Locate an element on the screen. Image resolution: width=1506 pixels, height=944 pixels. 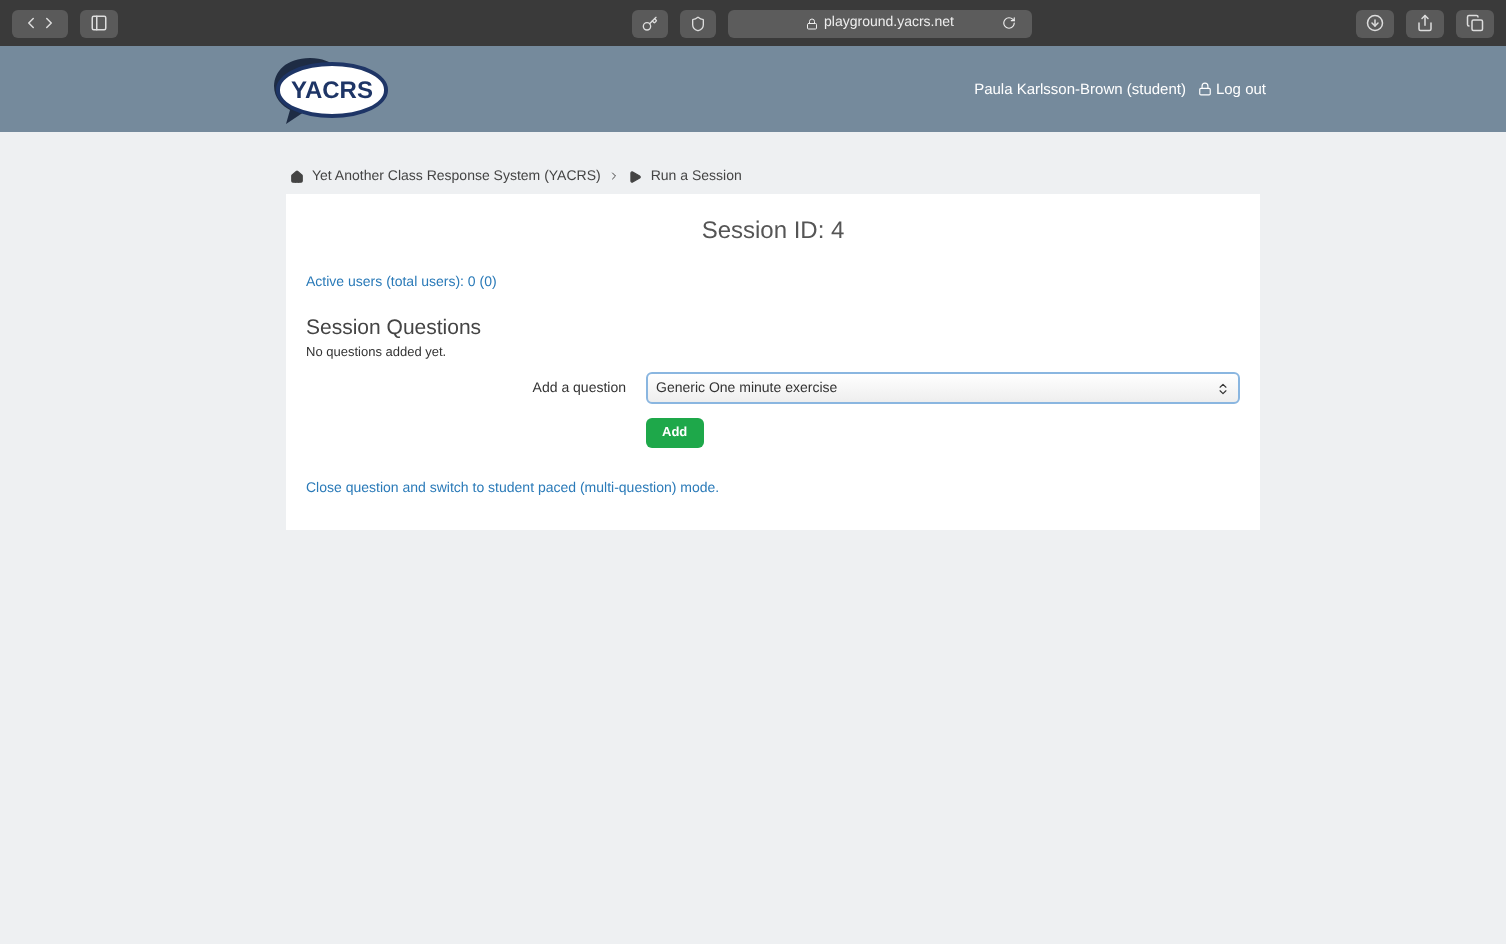
download-icon is located at coordinates (1375, 23).